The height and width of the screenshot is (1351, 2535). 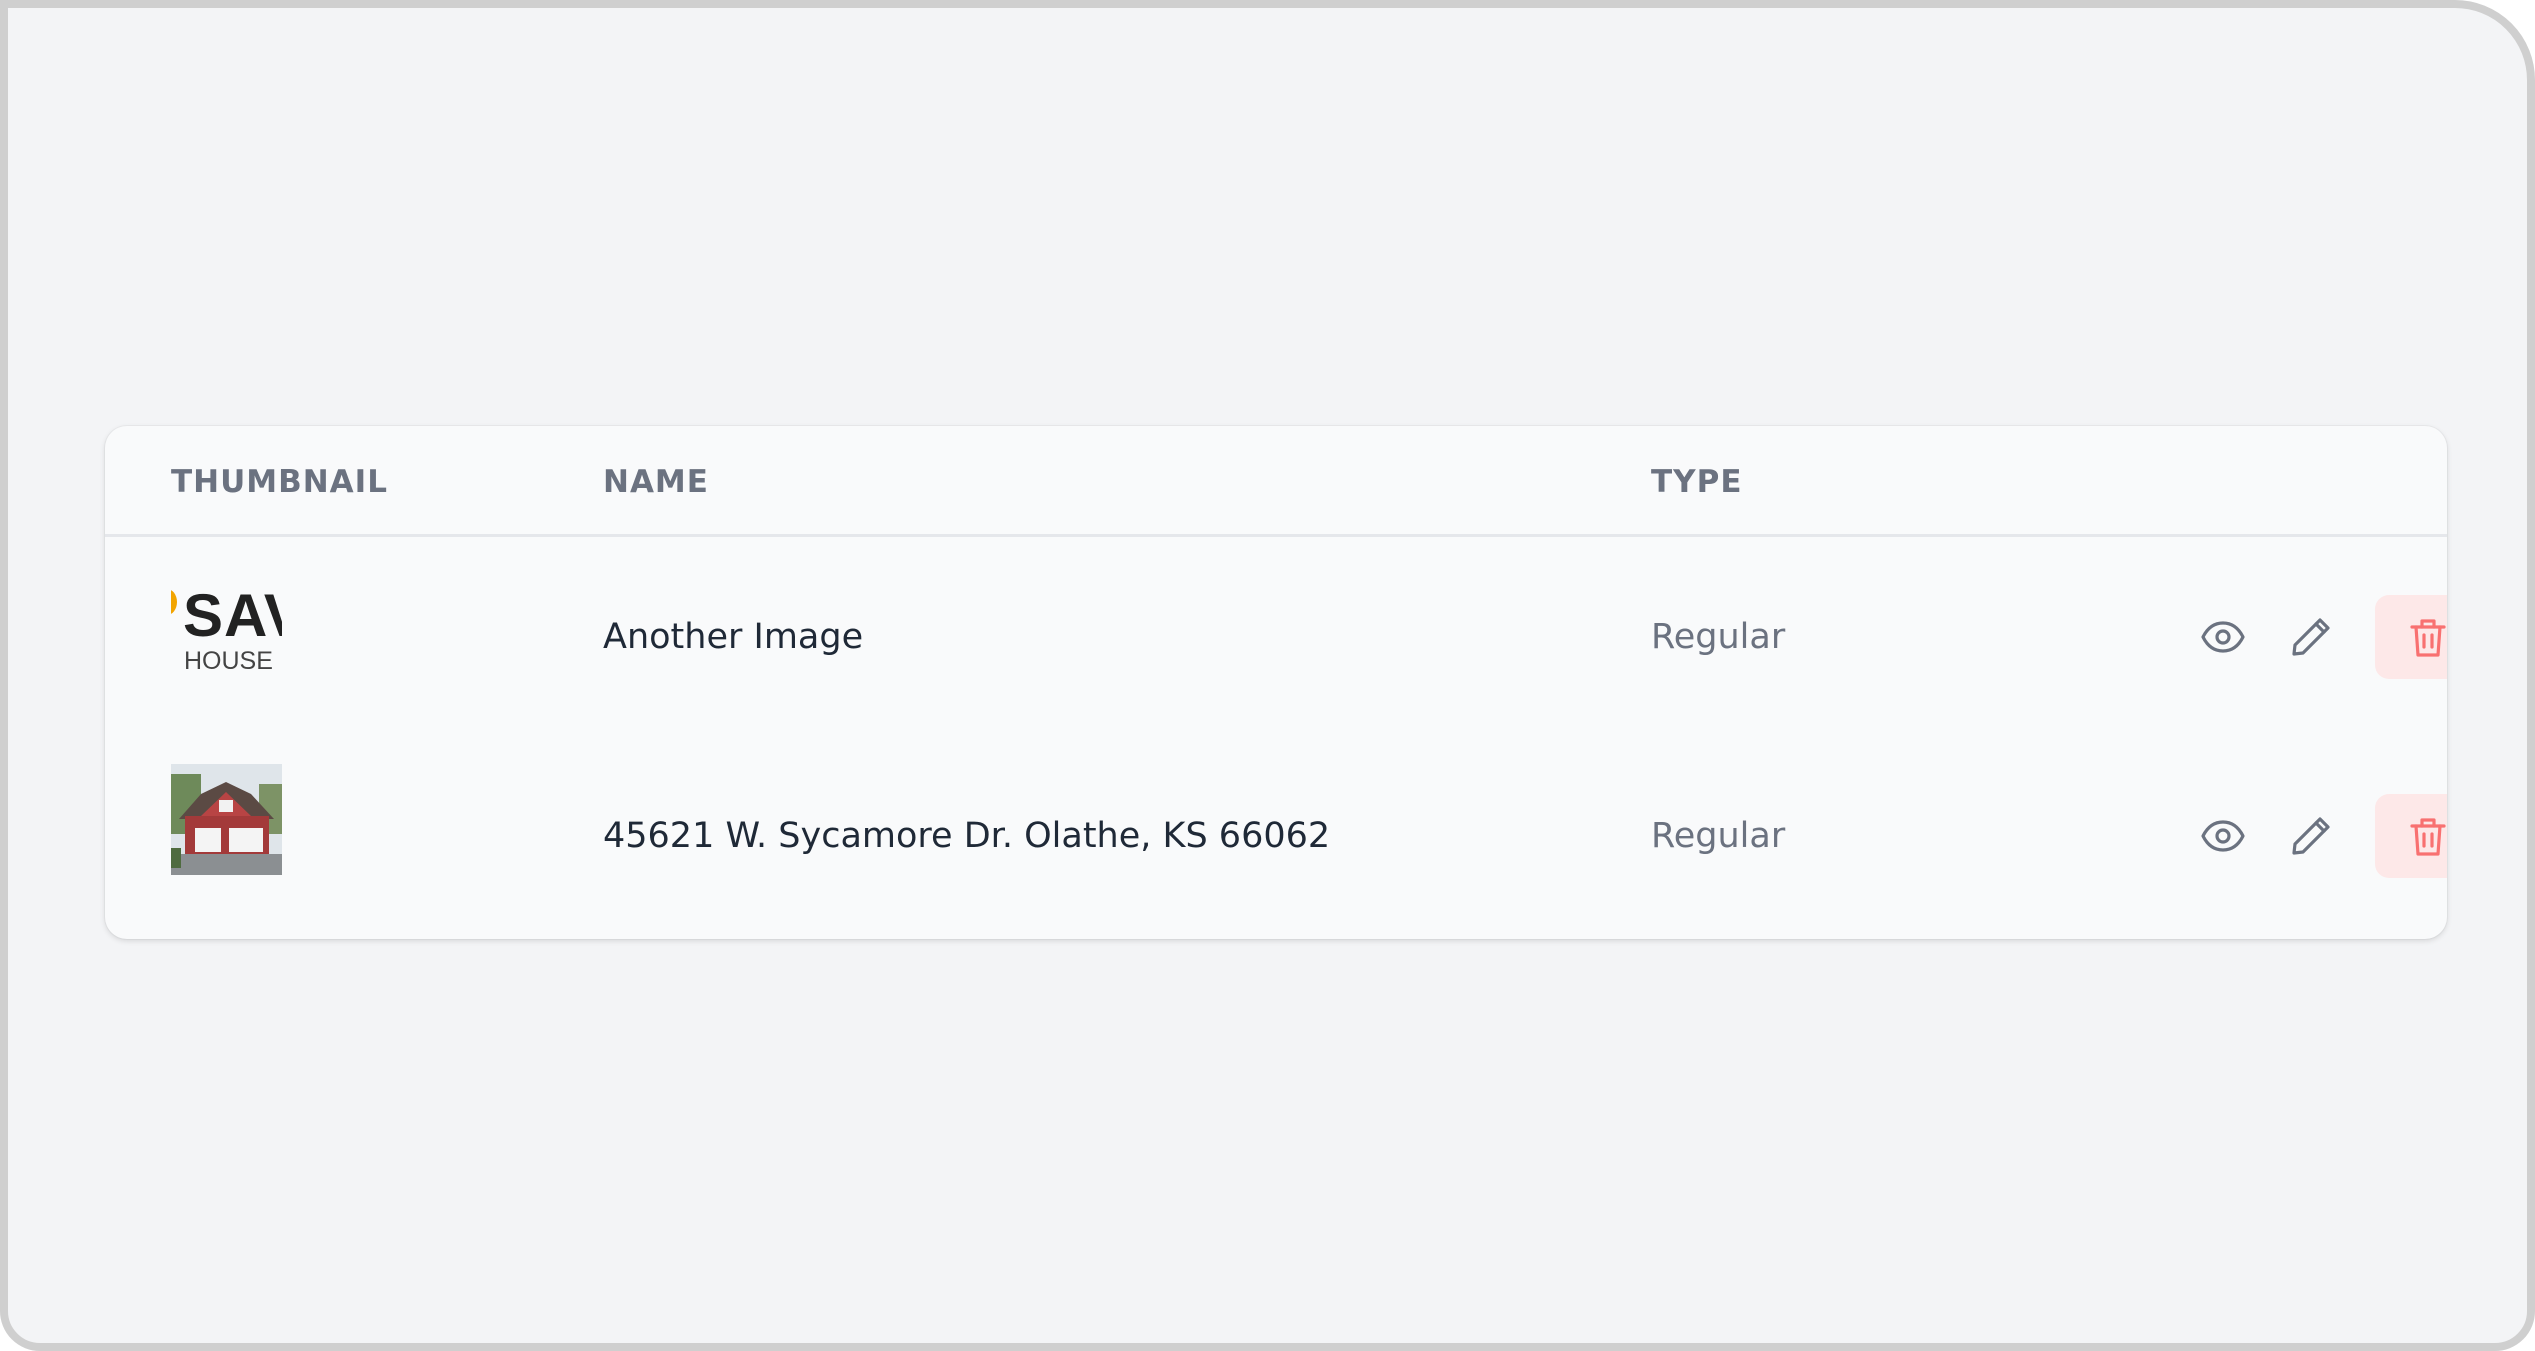 I want to click on table-row: SAV HOUSE Another Image Regular, so click(x=1276, y=636).